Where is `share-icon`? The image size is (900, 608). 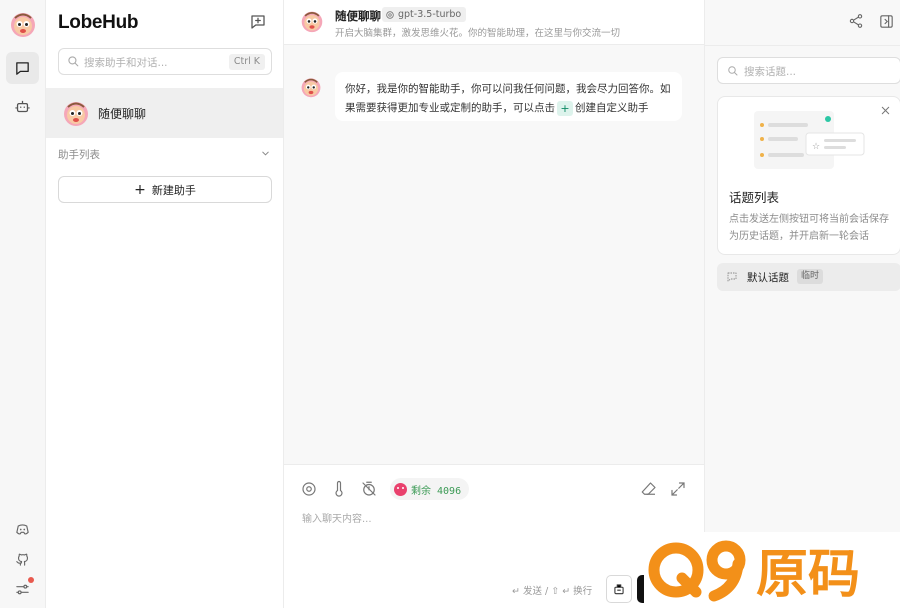 share-icon is located at coordinates (856, 21).